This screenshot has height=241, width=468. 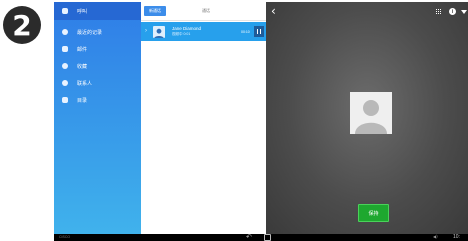 What do you see at coordinates (181, 34) in the screenshot?
I see `call-status: 视频中 0:01` at bounding box center [181, 34].